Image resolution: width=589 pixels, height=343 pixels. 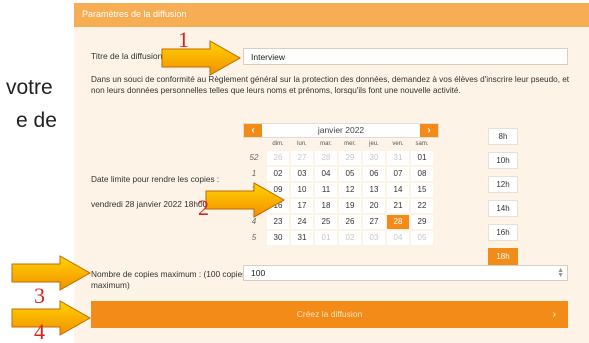 What do you see at coordinates (398, 144) in the screenshot?
I see `weekday-header: ven.` at bounding box center [398, 144].